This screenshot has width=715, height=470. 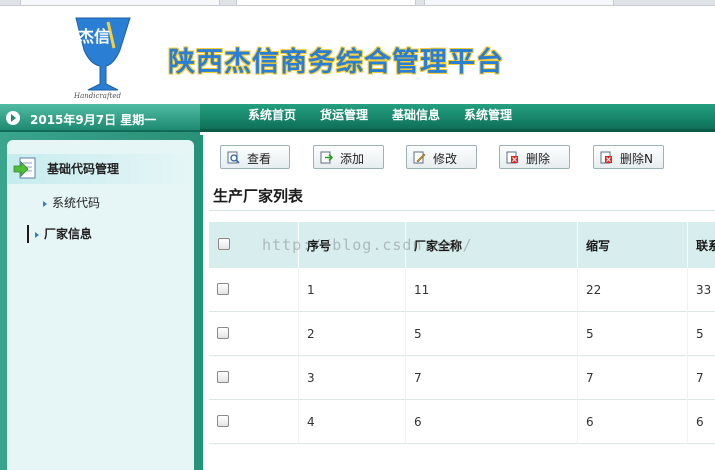 What do you see at coordinates (93, 120) in the screenshot?
I see `current-date: 2015年9月7日 星期一` at bounding box center [93, 120].